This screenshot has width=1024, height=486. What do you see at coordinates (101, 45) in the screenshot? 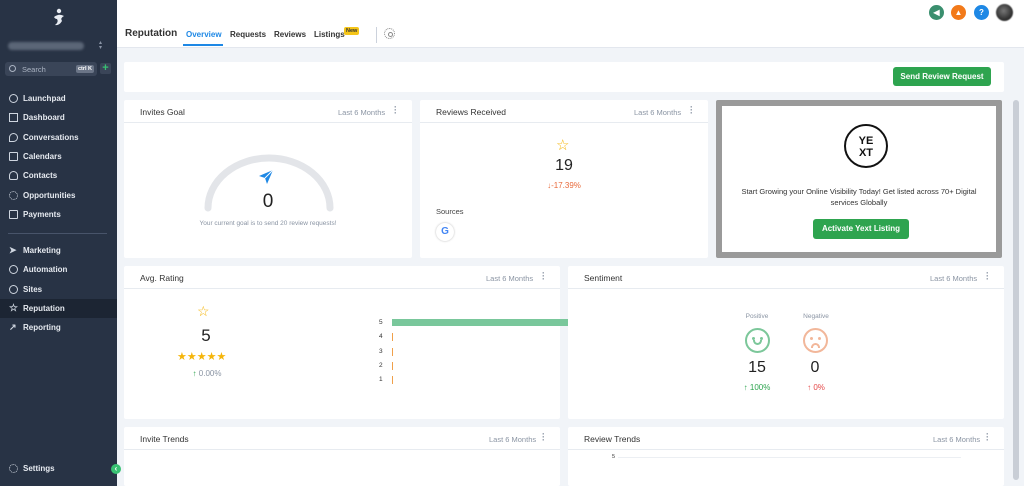
I see `switcher-arrows-icon: ▴ ▾` at bounding box center [101, 45].